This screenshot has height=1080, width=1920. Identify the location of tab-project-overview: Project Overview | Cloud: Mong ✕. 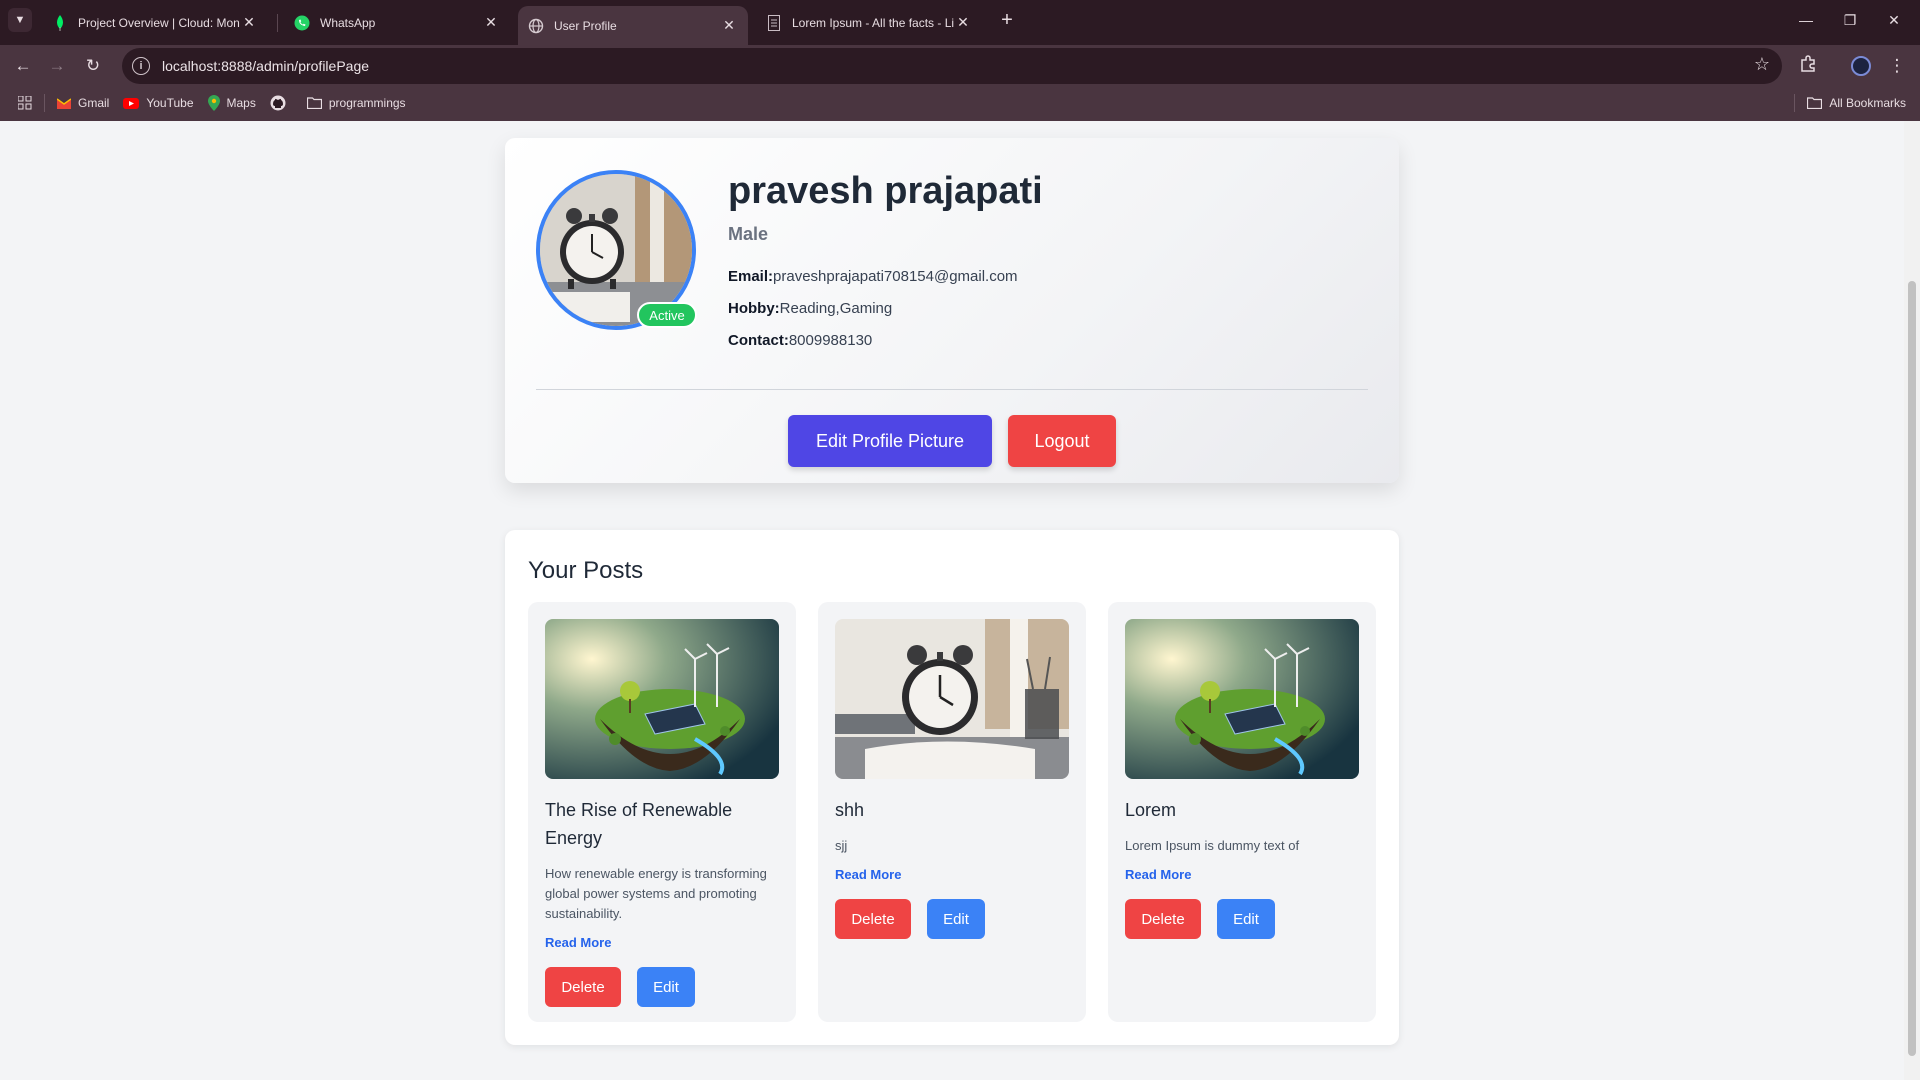
(155, 22).